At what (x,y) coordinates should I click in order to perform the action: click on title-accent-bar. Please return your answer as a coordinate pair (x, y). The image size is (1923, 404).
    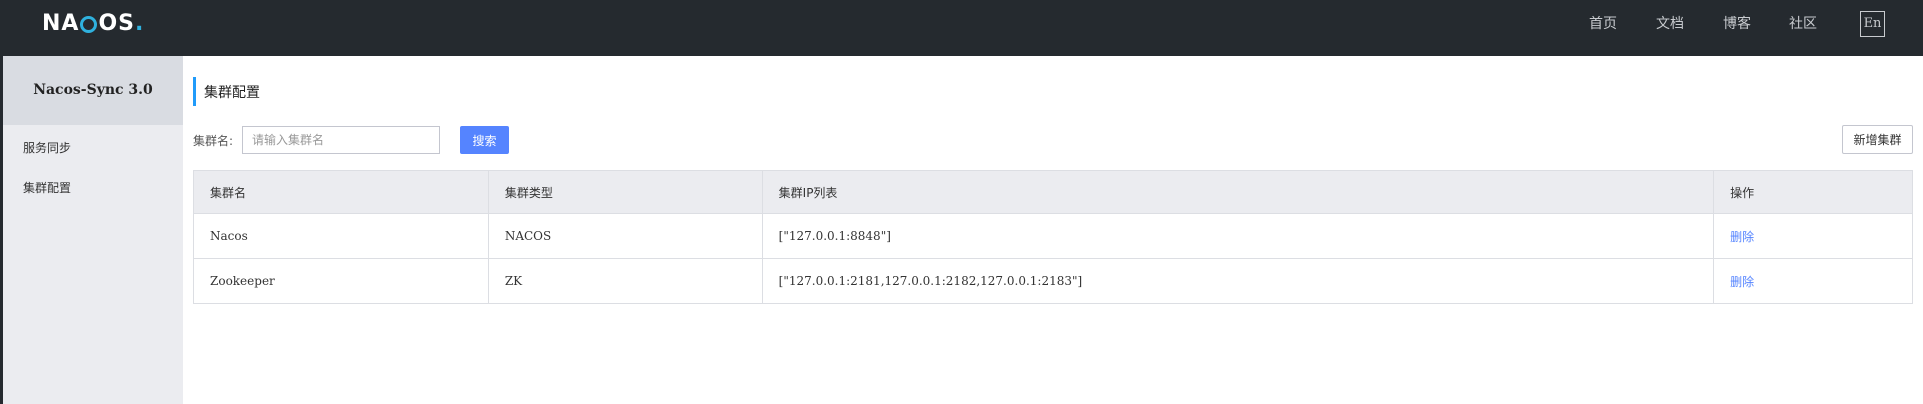
    Looking at the image, I should click on (194, 91).